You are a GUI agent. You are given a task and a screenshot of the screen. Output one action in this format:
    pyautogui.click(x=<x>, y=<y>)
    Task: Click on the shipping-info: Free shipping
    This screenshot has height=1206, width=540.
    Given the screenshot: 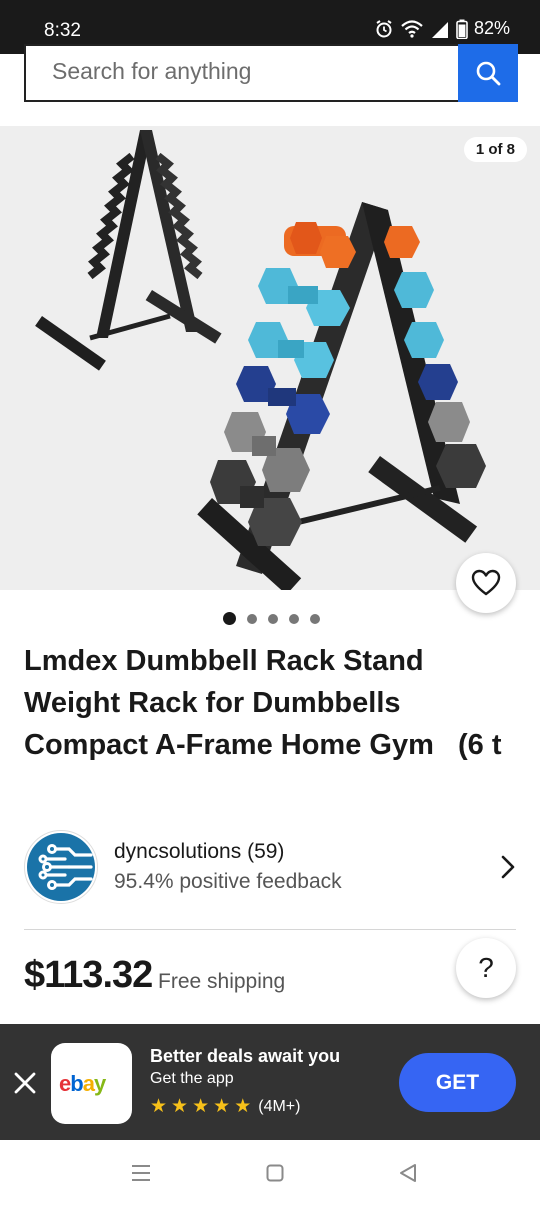 What is the action you would take?
    pyautogui.click(x=222, y=981)
    